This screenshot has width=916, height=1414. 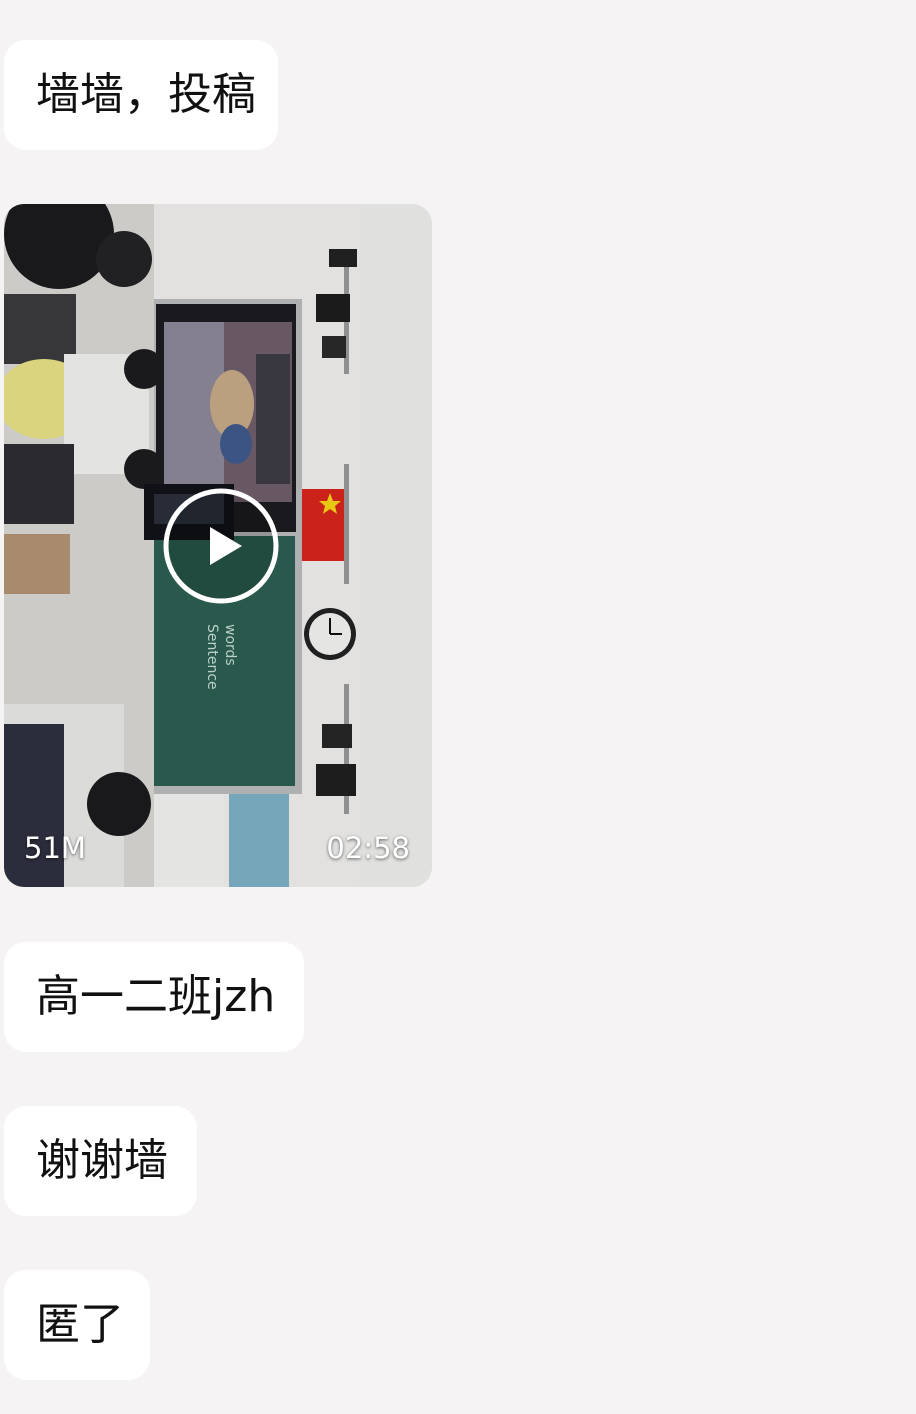 I want to click on message-bubble: 高一二班jzh, so click(x=154, y=997).